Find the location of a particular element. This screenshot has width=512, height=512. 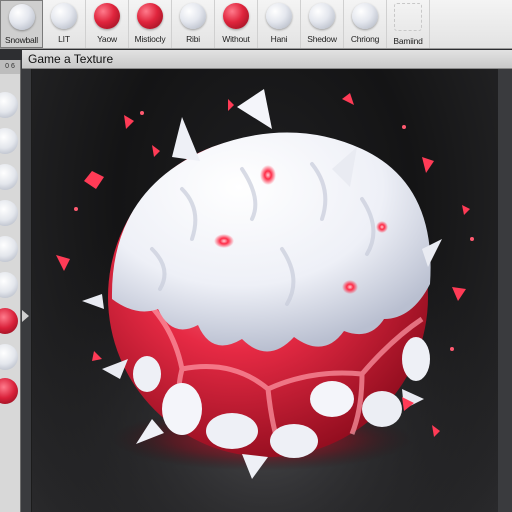

swatch-label: Chriong is located at coordinates (365, 39).